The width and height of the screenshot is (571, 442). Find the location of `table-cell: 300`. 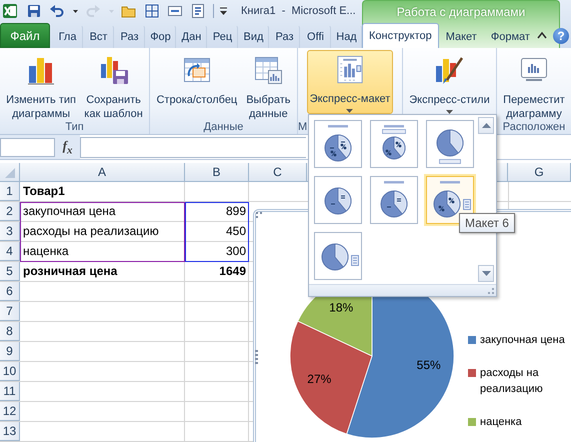

table-cell: 300 is located at coordinates (217, 252).